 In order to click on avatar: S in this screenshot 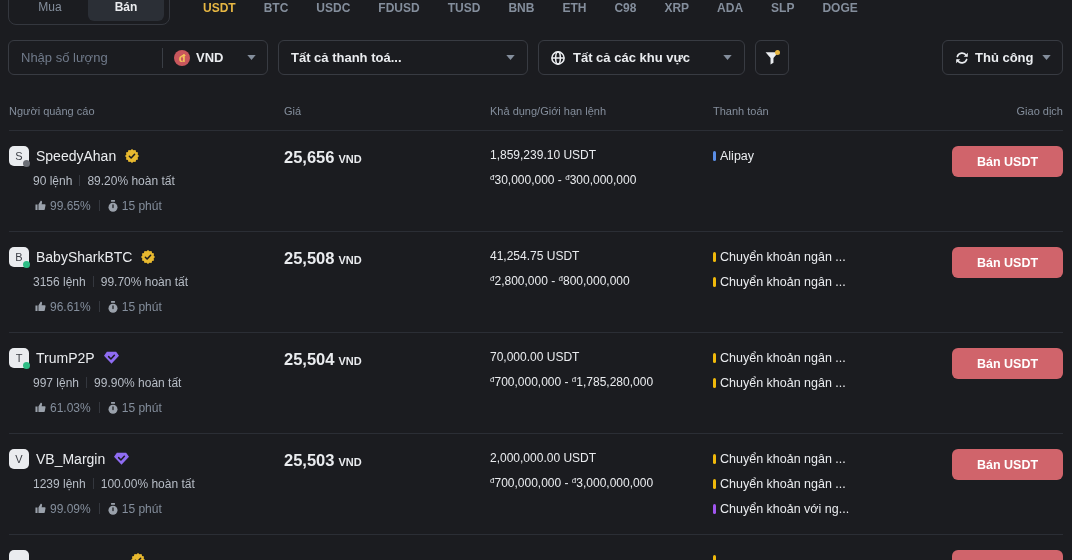, I will do `click(19, 155)`.